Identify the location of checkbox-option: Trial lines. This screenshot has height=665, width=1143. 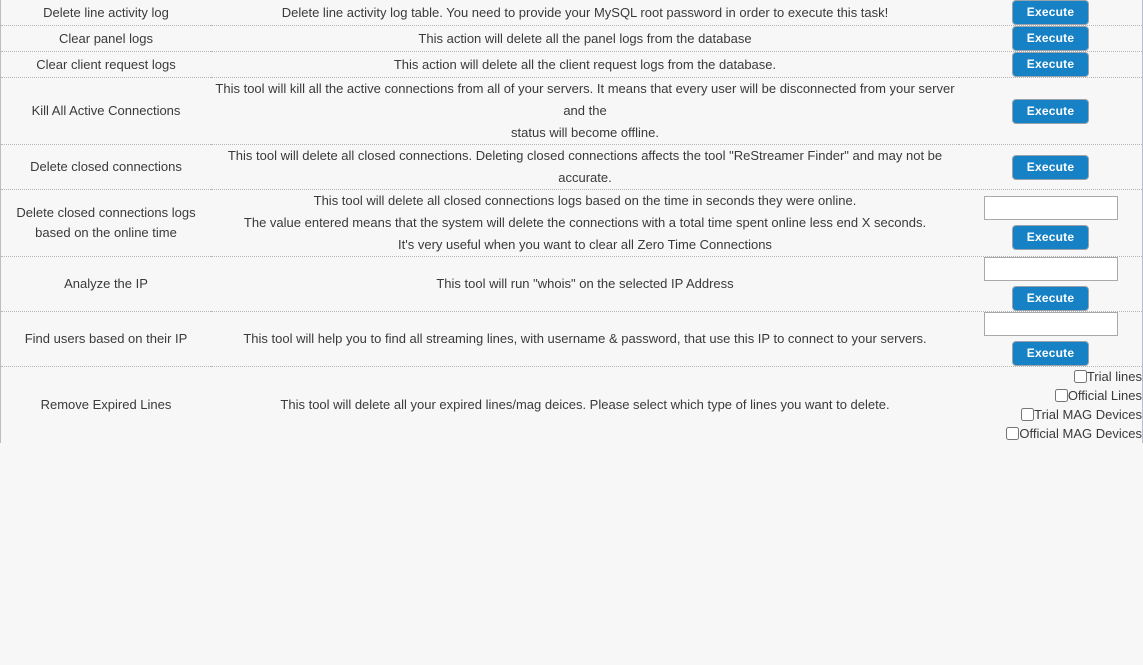
(1050, 376).